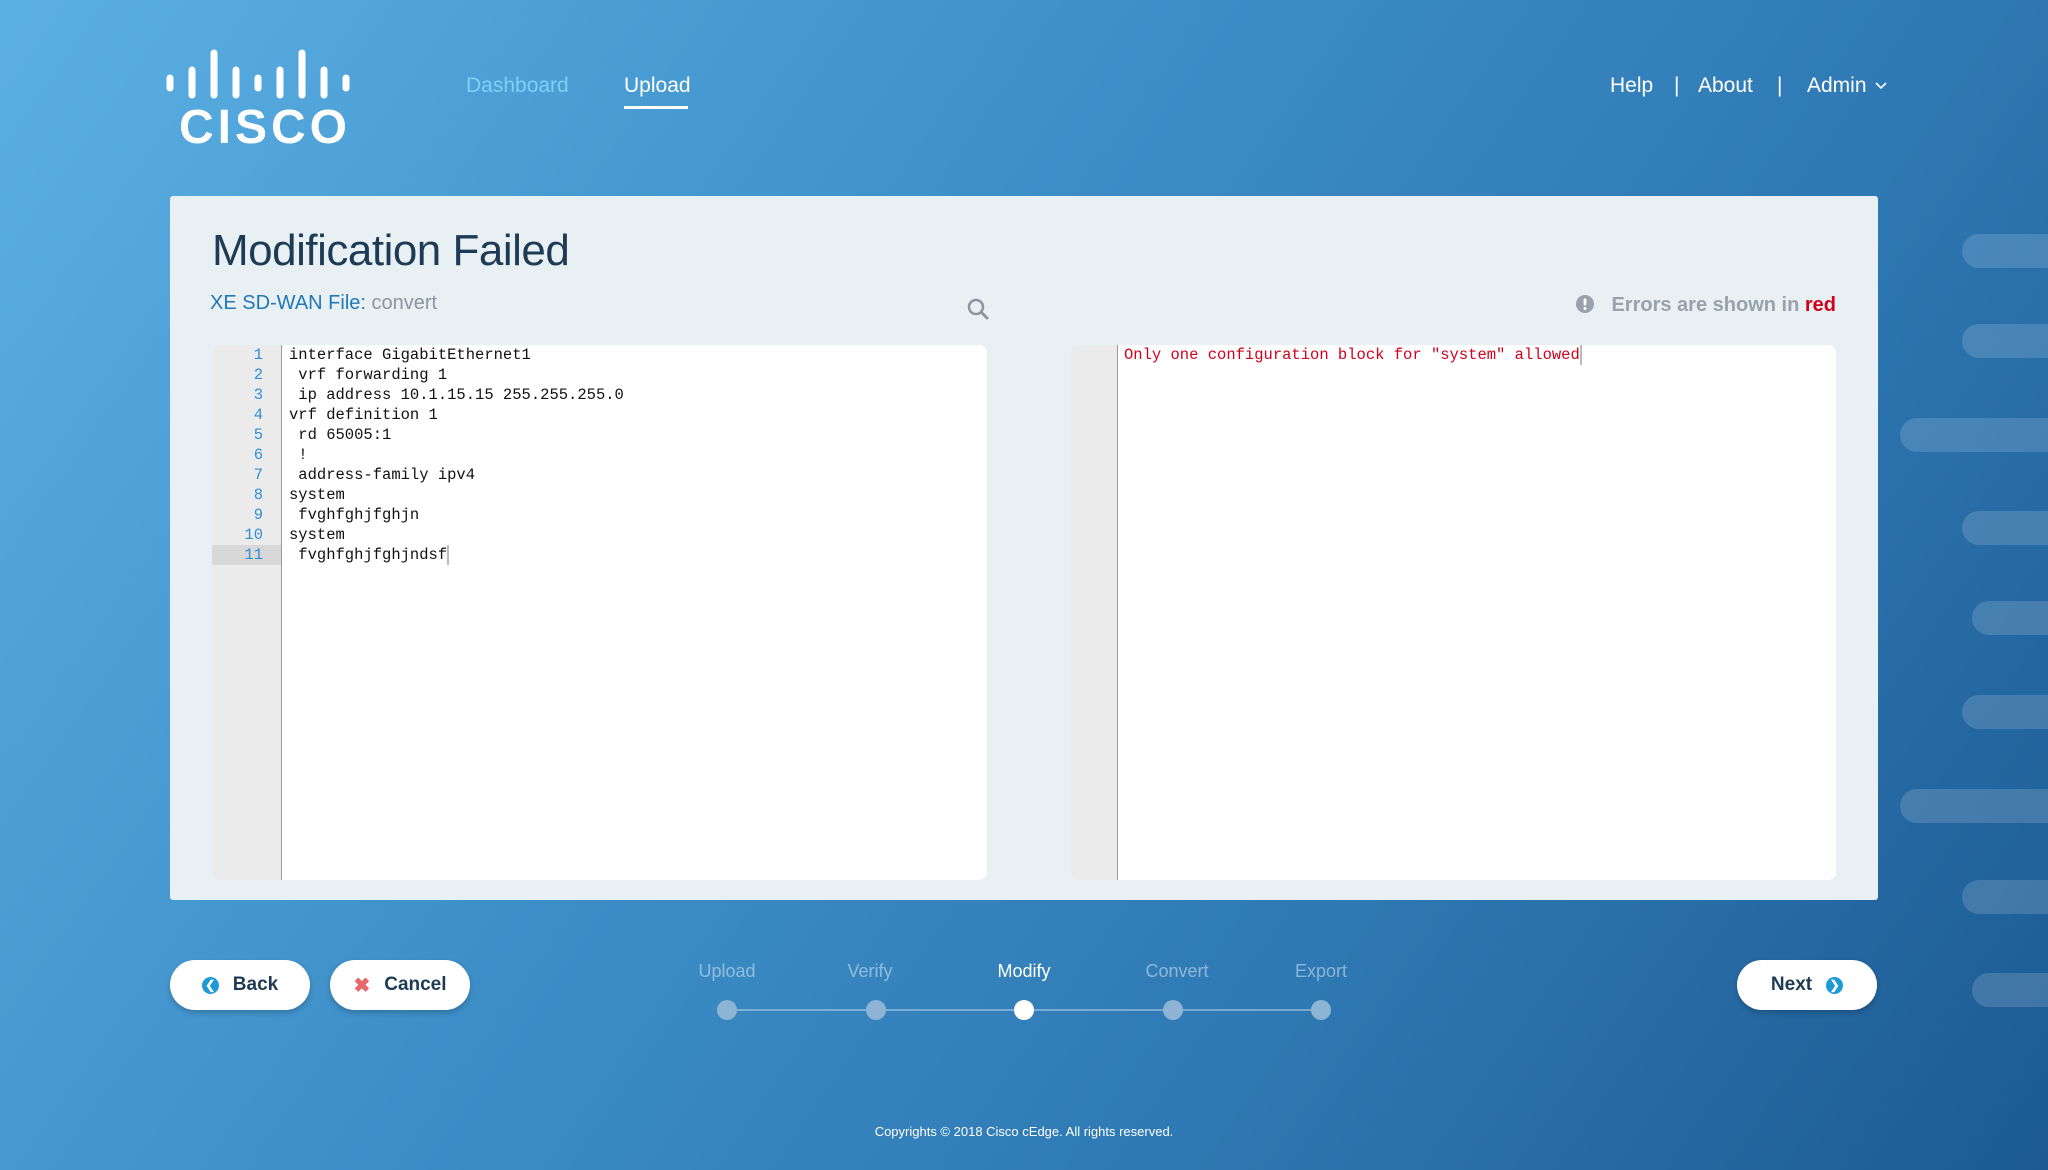 Image resolution: width=2048 pixels, height=1170 pixels. What do you see at coordinates (517, 86) in the screenshot?
I see `nav-dashboard: Dashboard` at bounding box center [517, 86].